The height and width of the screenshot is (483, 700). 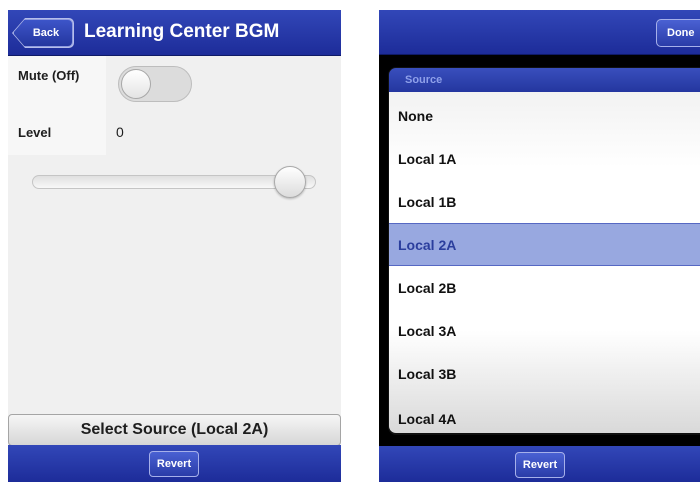 I want to click on mute-label: Mute (Off), so click(x=49, y=75).